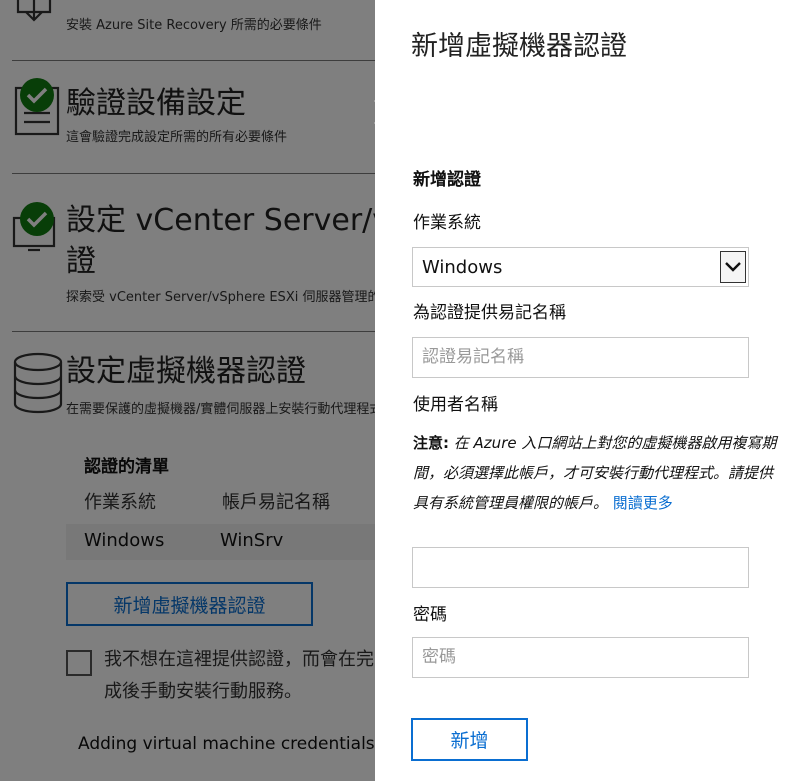  I want to click on step-verify-subtitle: 這會驗證完成設定所需的所有必要條件, so click(177, 137).